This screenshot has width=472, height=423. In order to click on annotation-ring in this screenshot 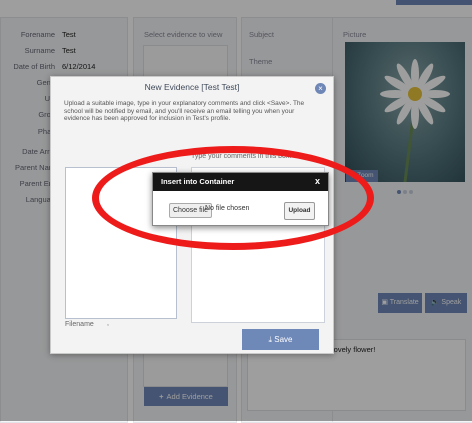, I will do `click(233, 198)`.